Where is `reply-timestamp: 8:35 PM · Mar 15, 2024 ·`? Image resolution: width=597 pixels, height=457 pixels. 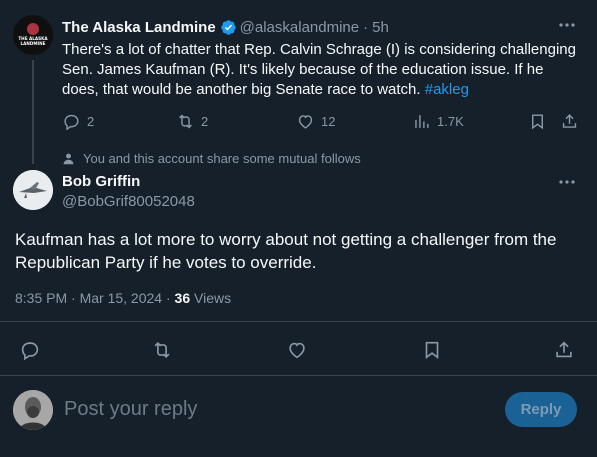
reply-timestamp: 8:35 PM · Mar 15, 2024 · is located at coordinates (95, 298).